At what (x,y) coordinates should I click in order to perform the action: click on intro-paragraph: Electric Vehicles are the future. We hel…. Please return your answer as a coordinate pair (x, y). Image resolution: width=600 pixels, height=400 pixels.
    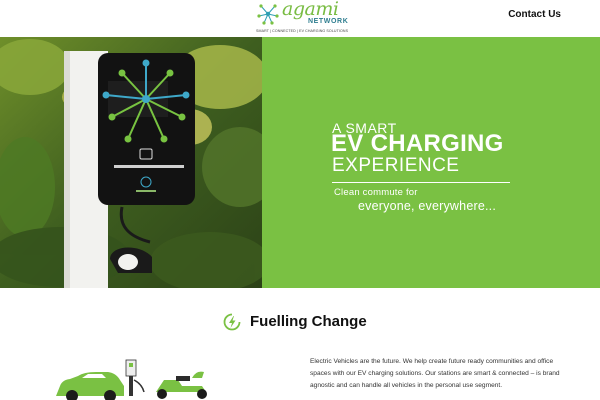
    Looking at the image, I should click on (435, 373).